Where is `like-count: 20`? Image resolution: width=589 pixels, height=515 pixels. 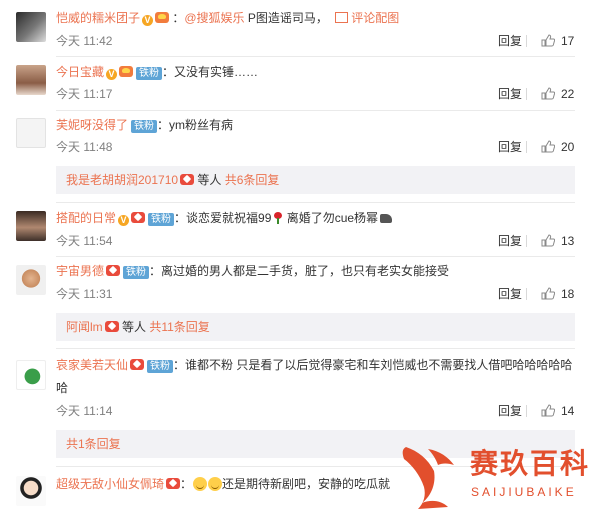 like-count: 20 is located at coordinates (568, 147).